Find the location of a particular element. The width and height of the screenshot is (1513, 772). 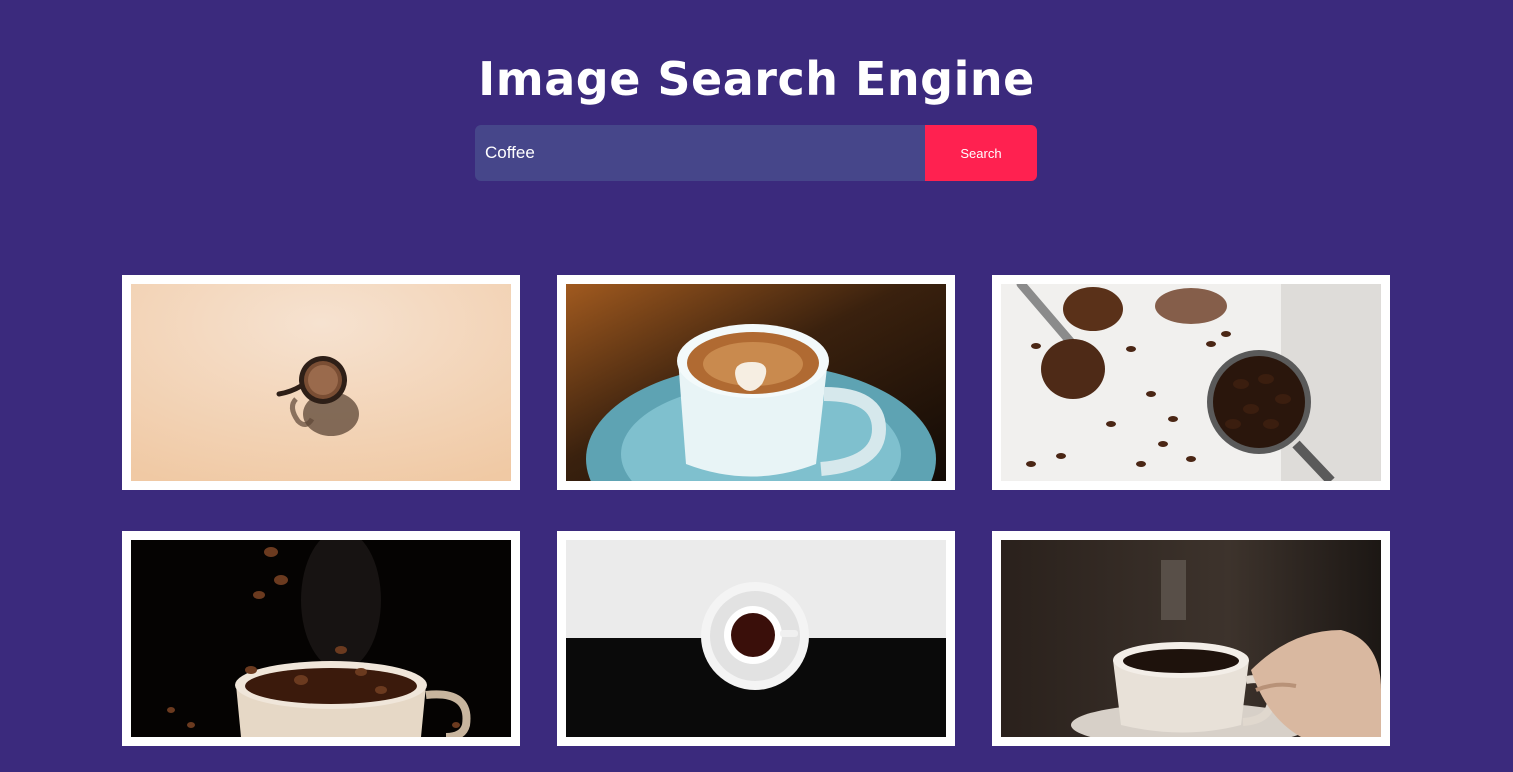

search-form: Search is located at coordinates (756, 153).